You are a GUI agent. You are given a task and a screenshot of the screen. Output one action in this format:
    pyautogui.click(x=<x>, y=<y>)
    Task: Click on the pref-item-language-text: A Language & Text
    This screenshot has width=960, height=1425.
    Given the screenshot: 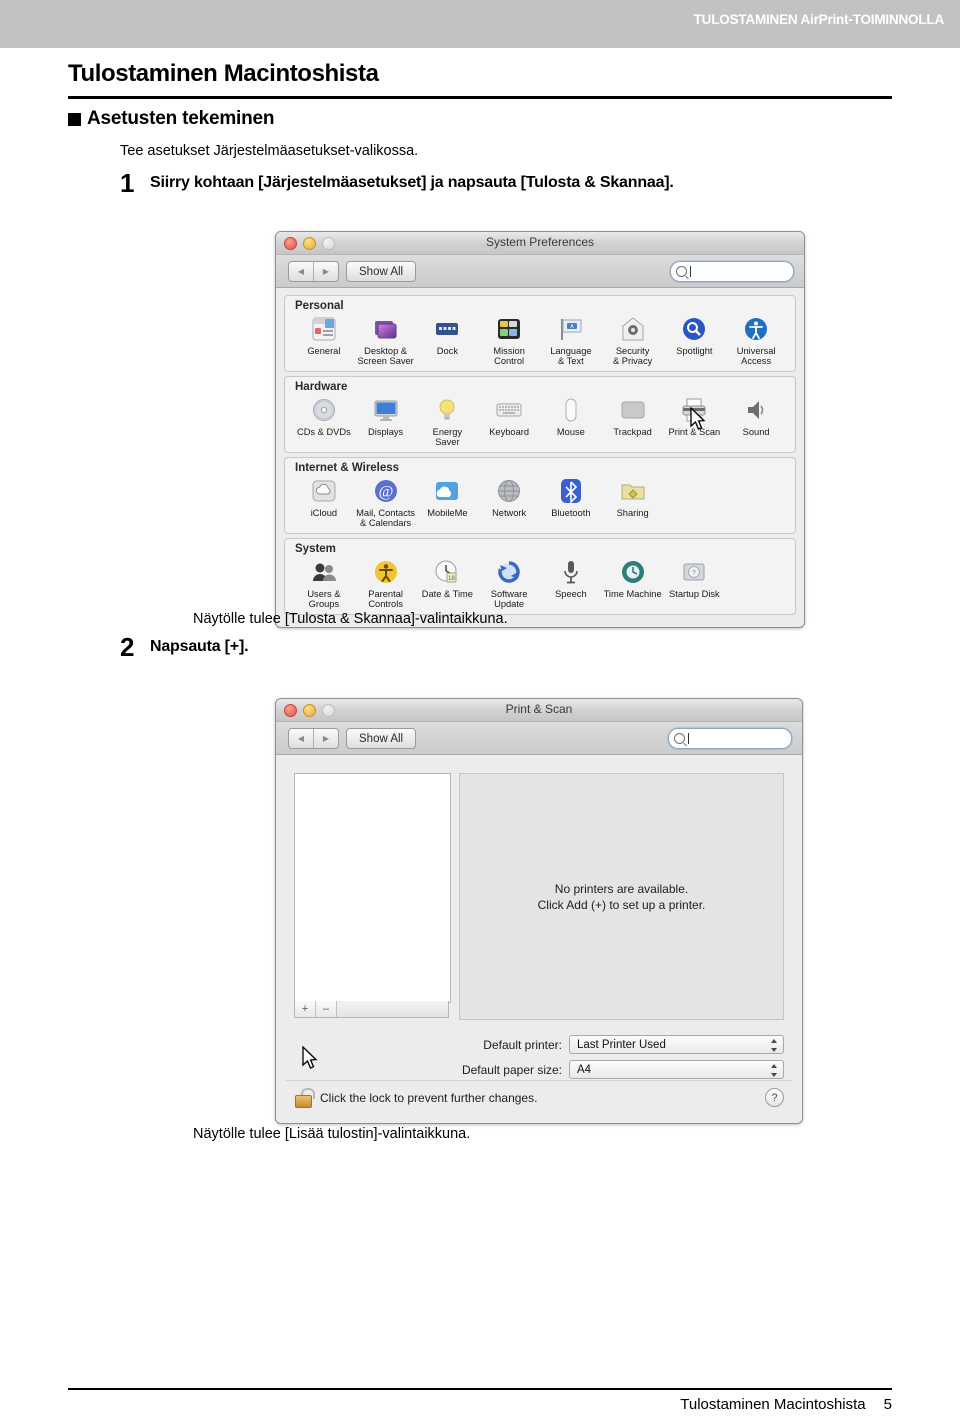 What is the action you would take?
    pyautogui.click(x=571, y=340)
    